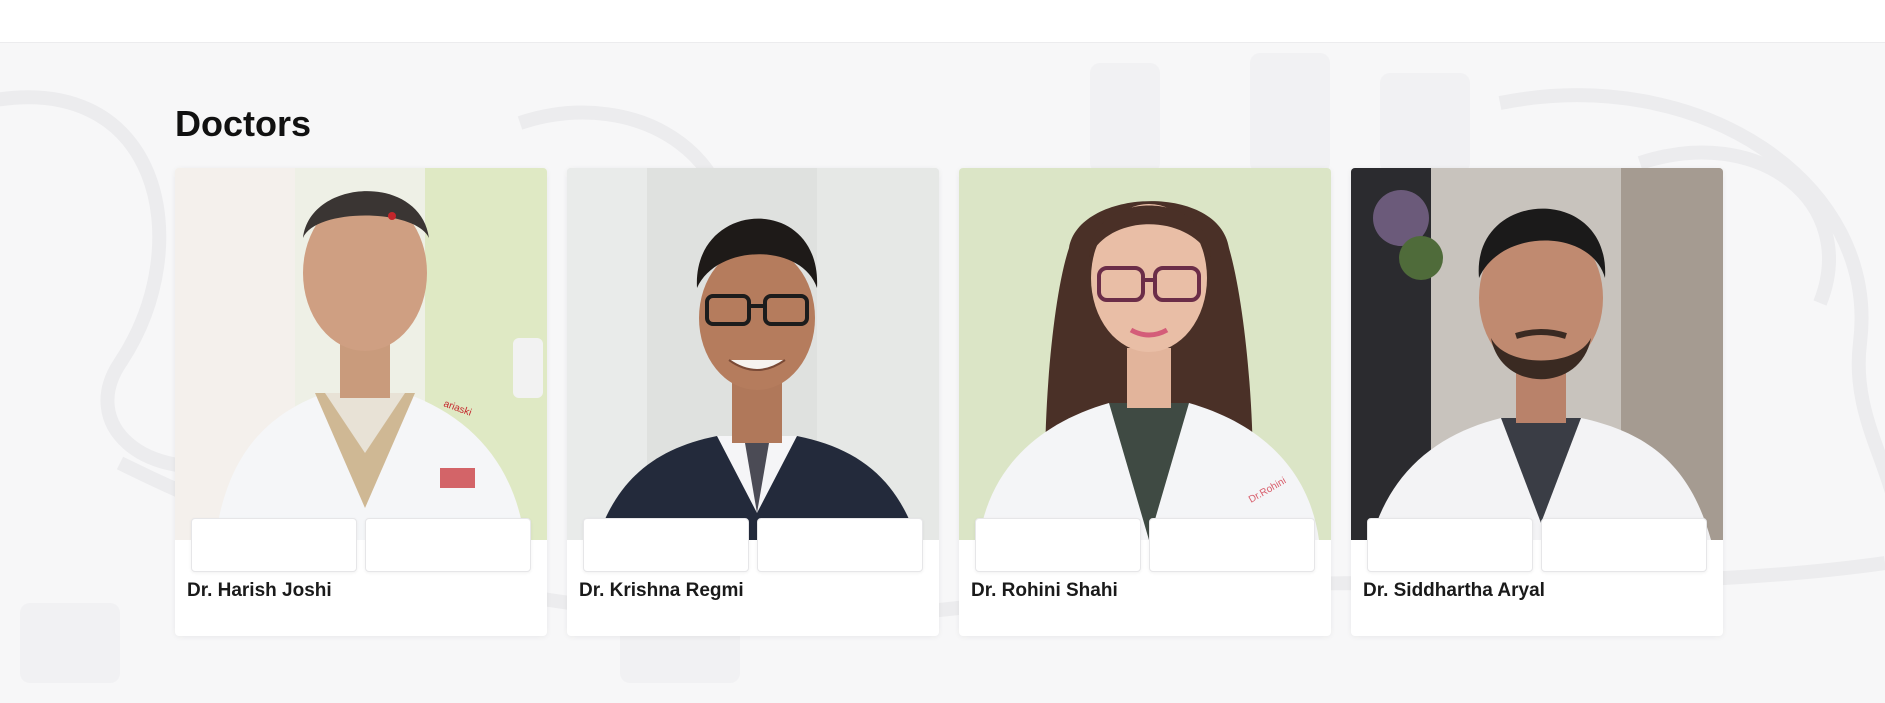  I want to click on doctor-card: Dr. Siddhartha Aryal, so click(1537, 402).